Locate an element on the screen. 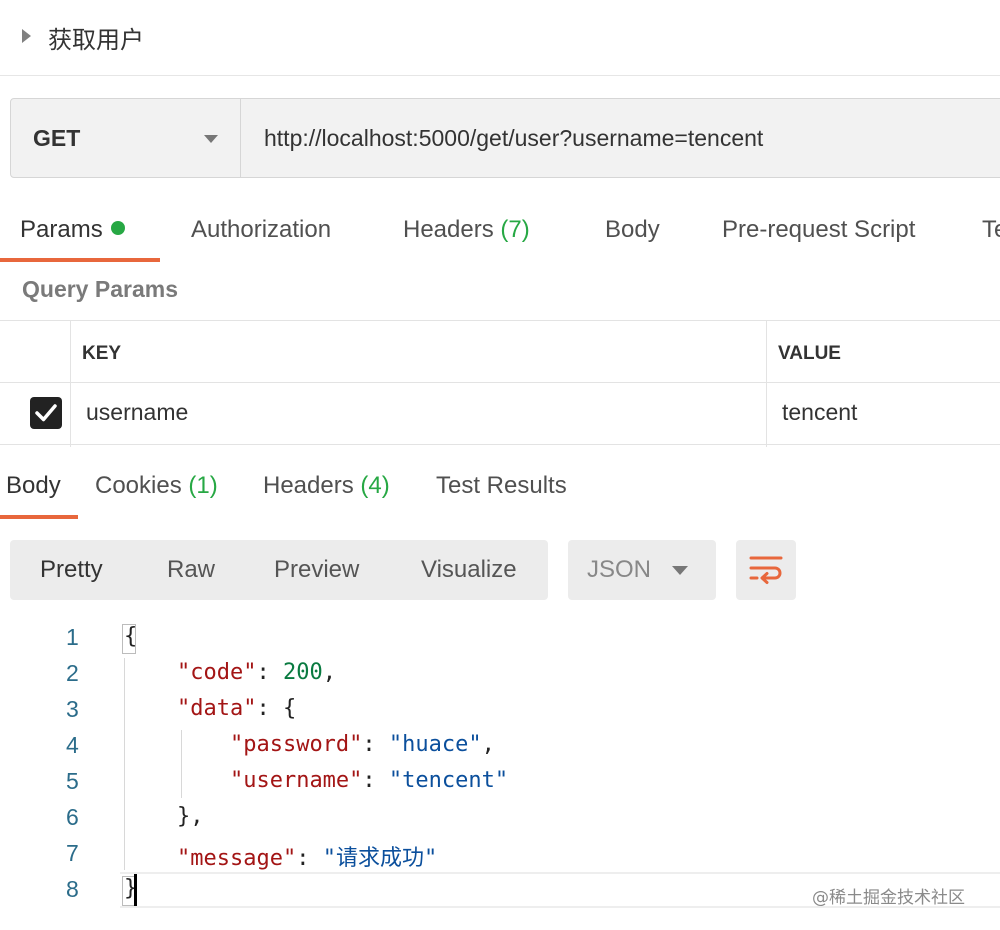 The height and width of the screenshot is (930, 1000). request-title-bar: 获取用户 is located at coordinates (500, 38).